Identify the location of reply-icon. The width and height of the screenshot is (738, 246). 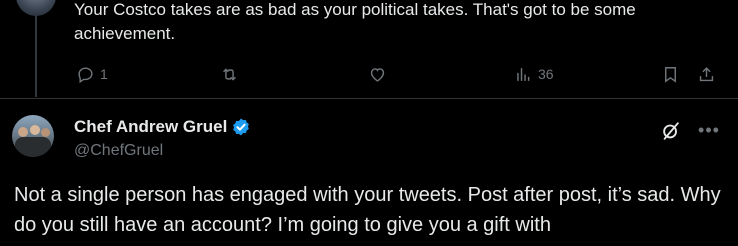
(85, 74).